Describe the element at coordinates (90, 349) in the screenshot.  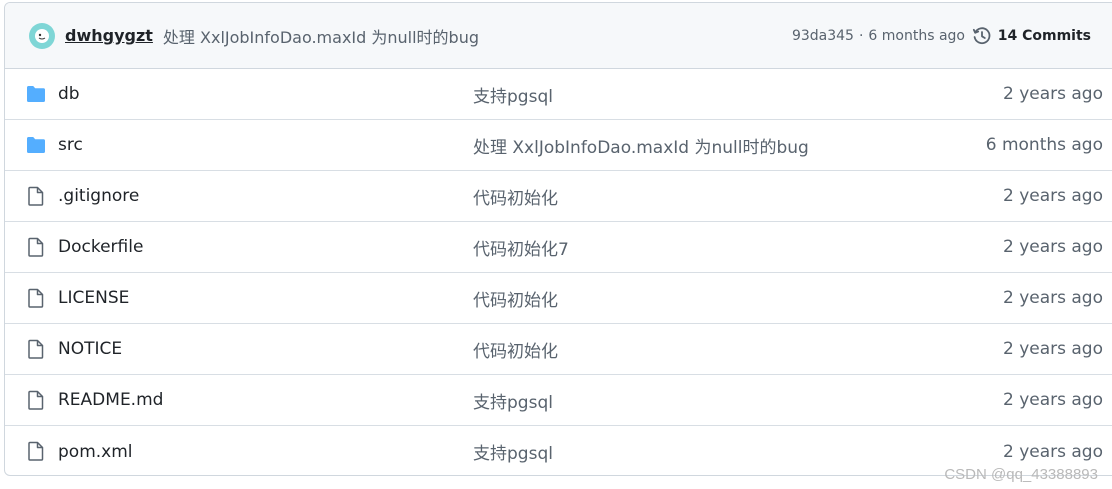
I see `file-name-link: NOTICE` at that location.